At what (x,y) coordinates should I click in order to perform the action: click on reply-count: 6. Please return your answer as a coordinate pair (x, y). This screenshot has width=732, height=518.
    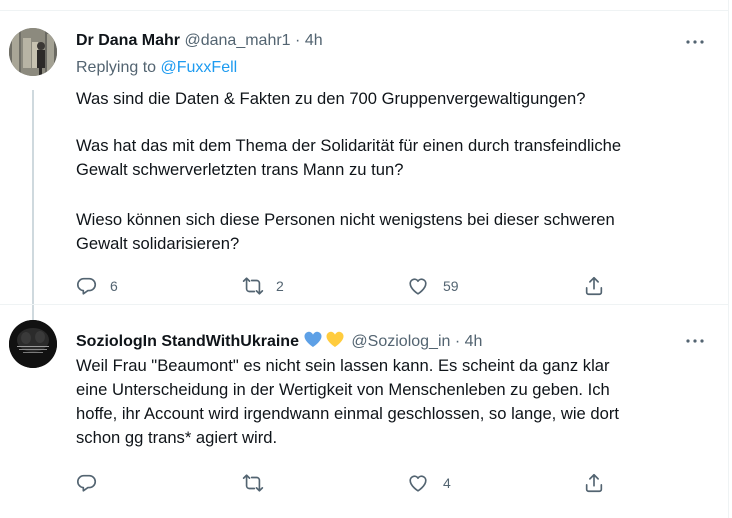
    Looking at the image, I should click on (114, 286).